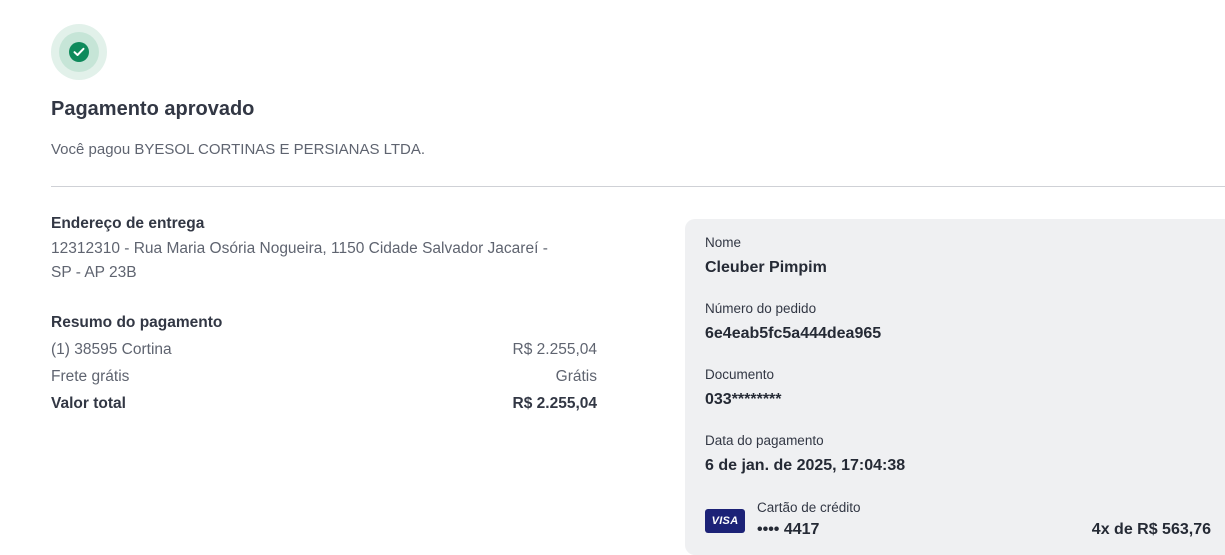 This screenshot has height=555, width=1225. What do you see at coordinates (324, 377) in the screenshot?
I see `summary-row: Frete grátis Grátis` at bounding box center [324, 377].